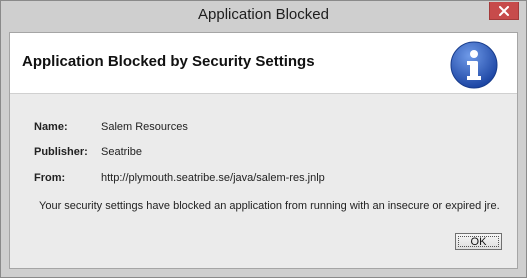  Describe the element at coordinates (51, 127) in the screenshot. I see `name-label: Name:` at that location.